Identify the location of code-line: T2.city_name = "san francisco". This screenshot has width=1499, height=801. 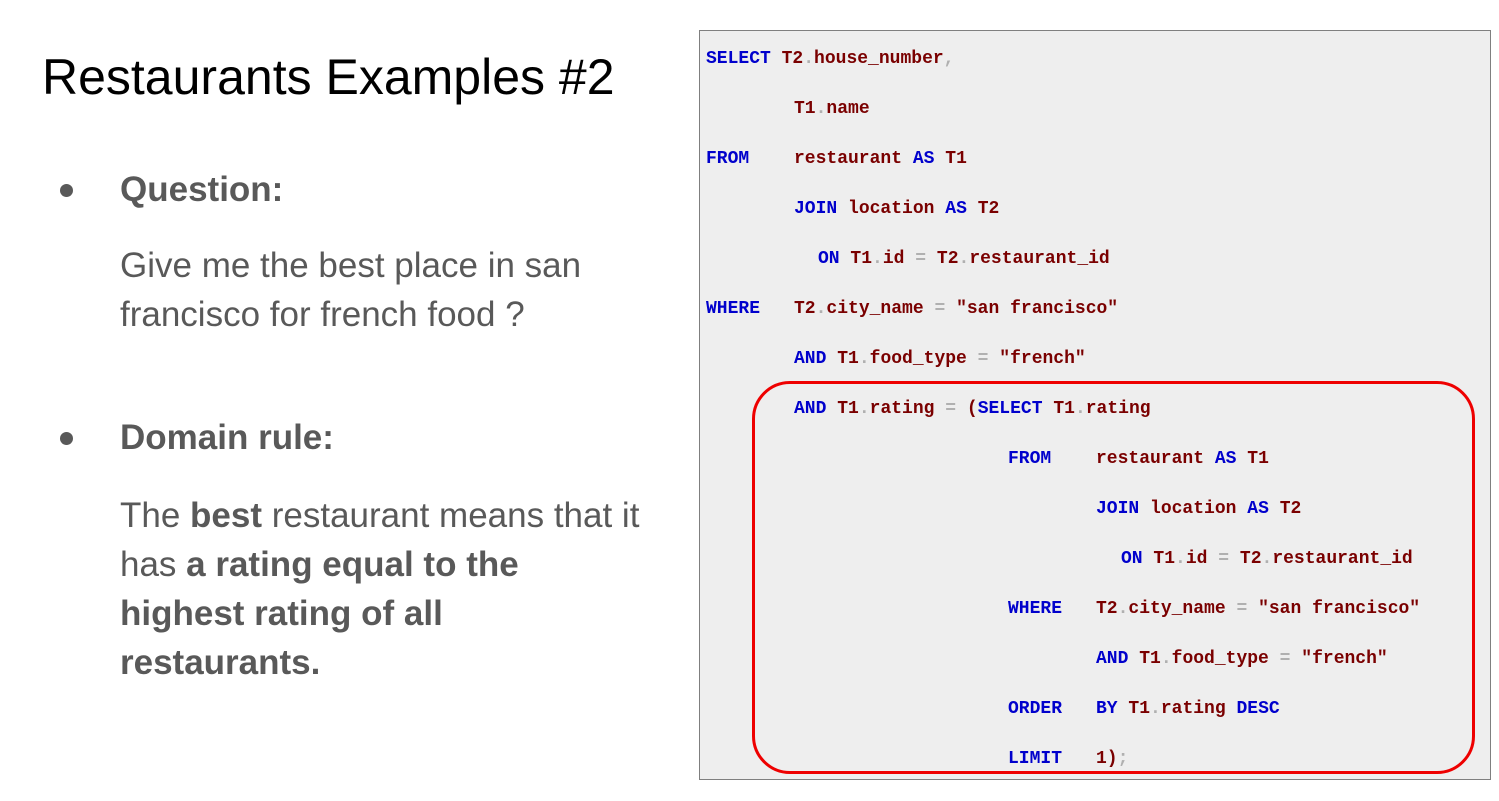
(956, 309).